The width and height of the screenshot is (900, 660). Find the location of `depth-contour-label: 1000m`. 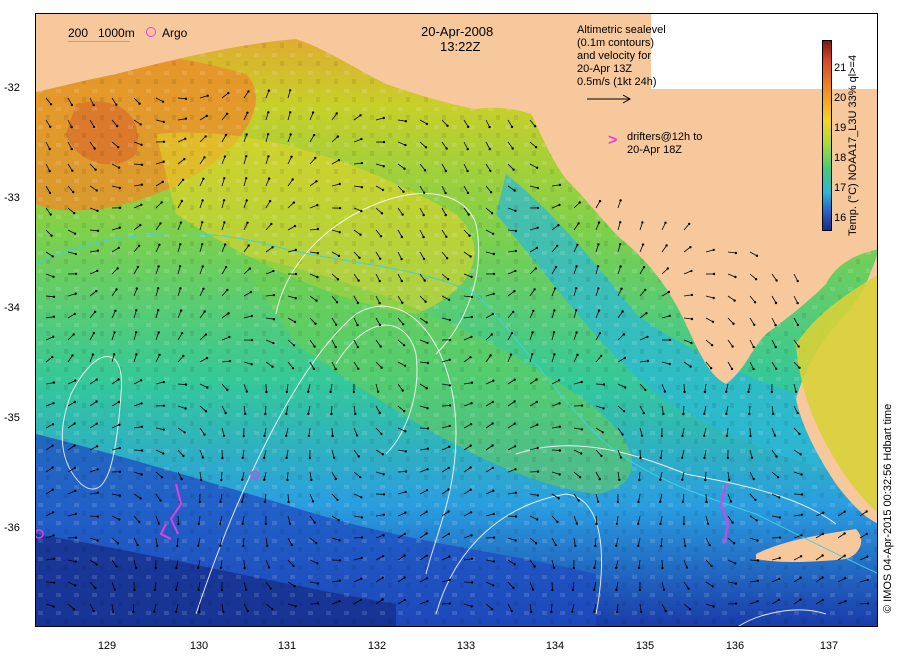

depth-contour-label: 1000m is located at coordinates (116, 33).